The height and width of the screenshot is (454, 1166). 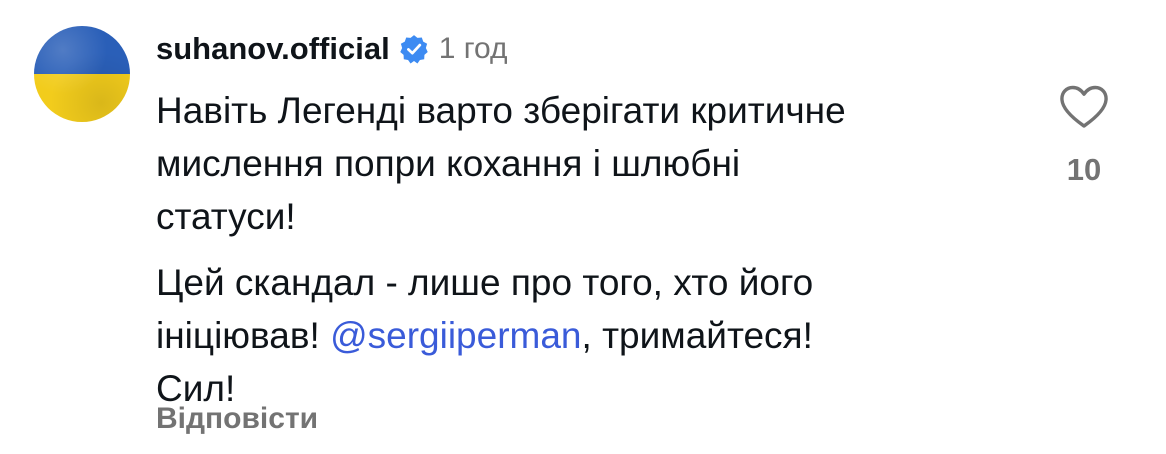 What do you see at coordinates (473, 48) in the screenshot?
I see `timestamp: 1 год` at bounding box center [473, 48].